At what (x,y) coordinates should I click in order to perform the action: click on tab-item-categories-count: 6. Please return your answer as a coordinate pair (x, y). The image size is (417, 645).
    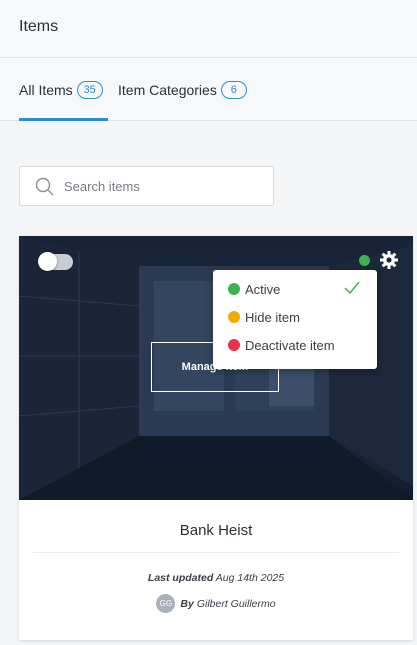
    Looking at the image, I should click on (233, 89).